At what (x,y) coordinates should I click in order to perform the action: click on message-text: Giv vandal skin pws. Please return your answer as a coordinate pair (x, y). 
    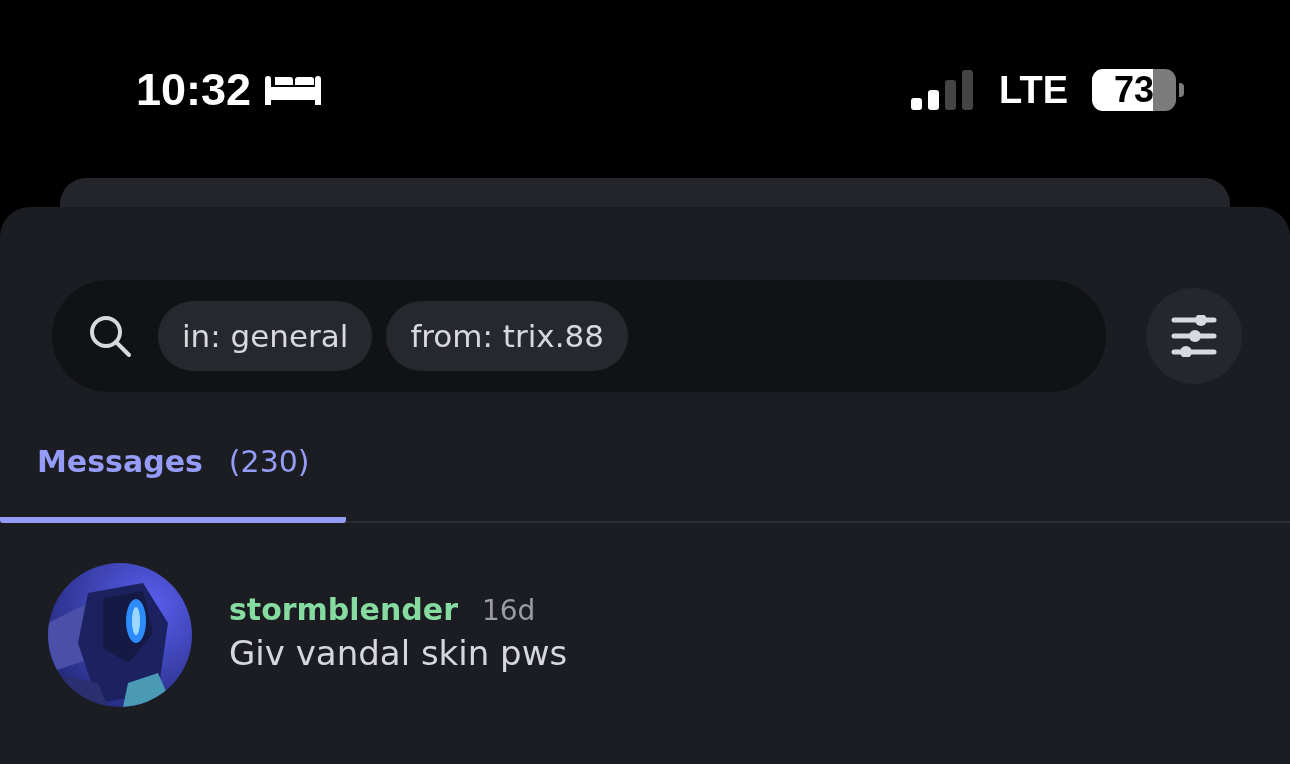
    Looking at the image, I should click on (398, 652).